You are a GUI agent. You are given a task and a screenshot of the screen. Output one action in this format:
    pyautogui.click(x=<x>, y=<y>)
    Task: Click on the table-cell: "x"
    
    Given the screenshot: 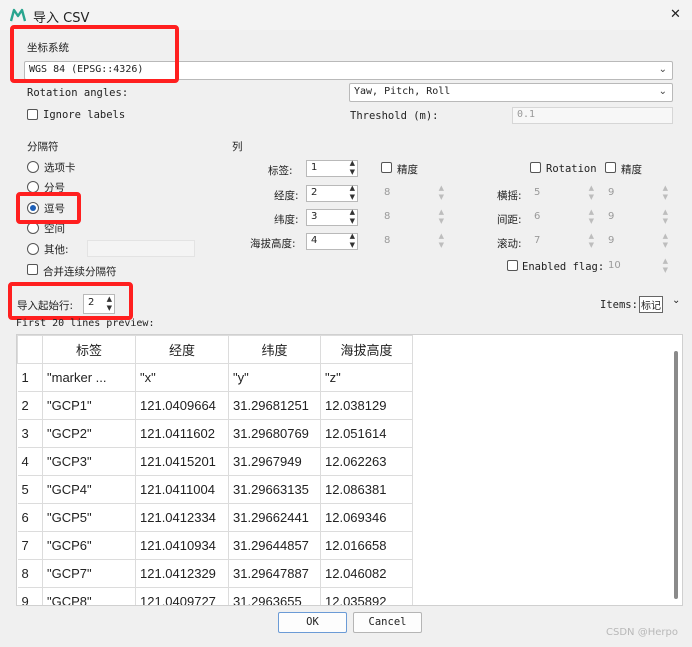 What is the action you would take?
    pyautogui.click(x=182, y=377)
    